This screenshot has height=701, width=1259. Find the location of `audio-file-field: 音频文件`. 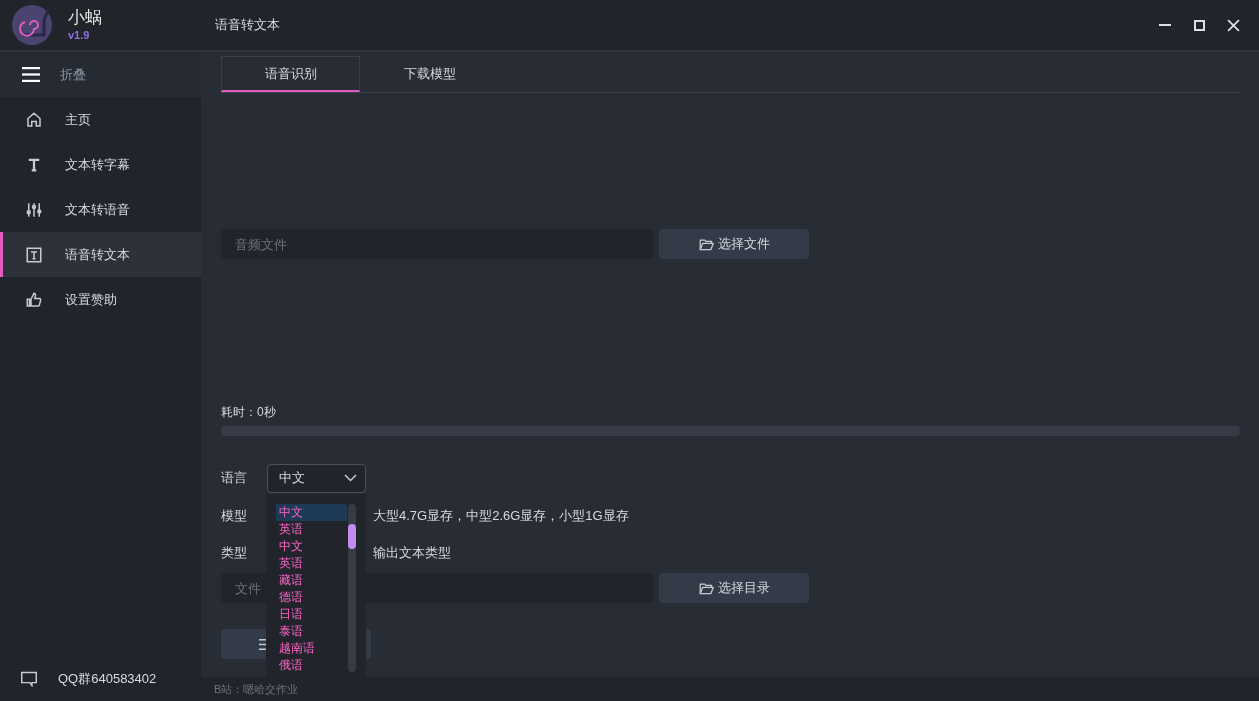

audio-file-field: 音频文件 is located at coordinates (437, 244).